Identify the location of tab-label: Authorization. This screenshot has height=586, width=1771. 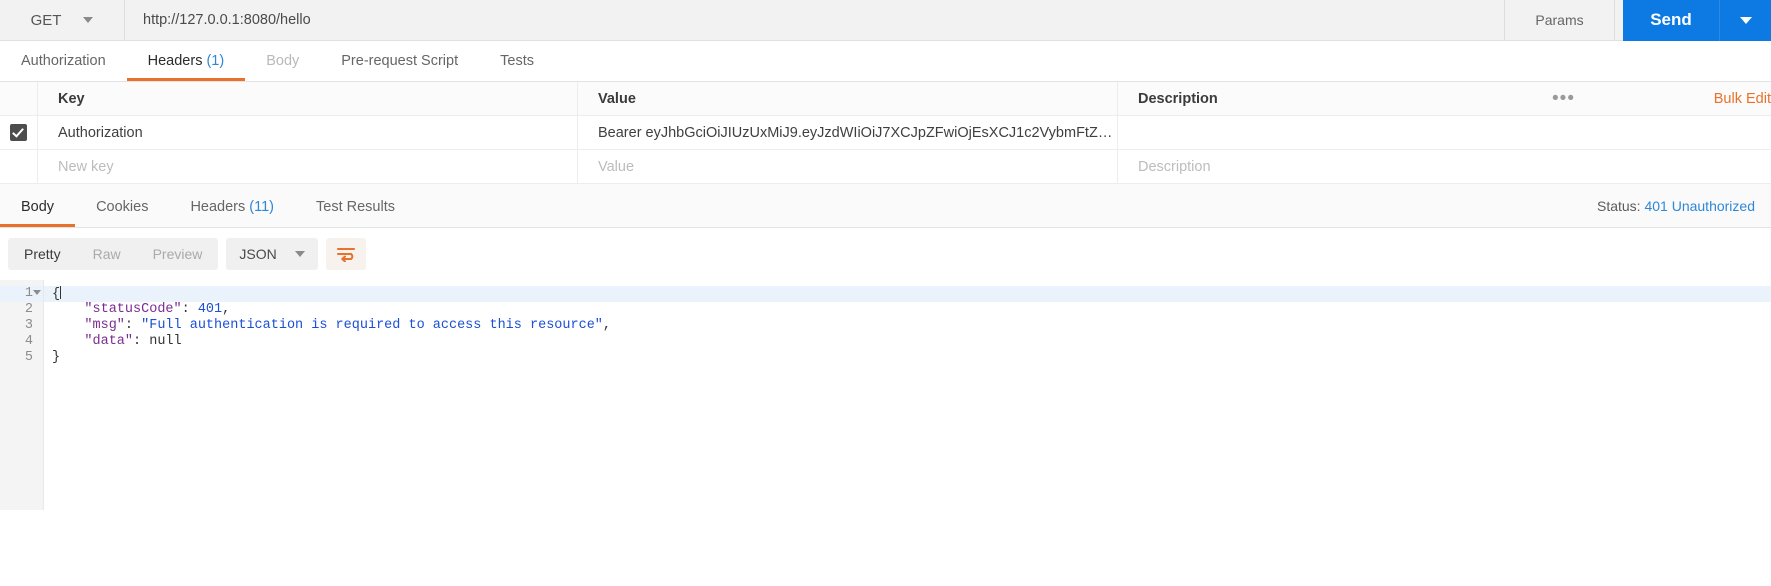
(63, 61).